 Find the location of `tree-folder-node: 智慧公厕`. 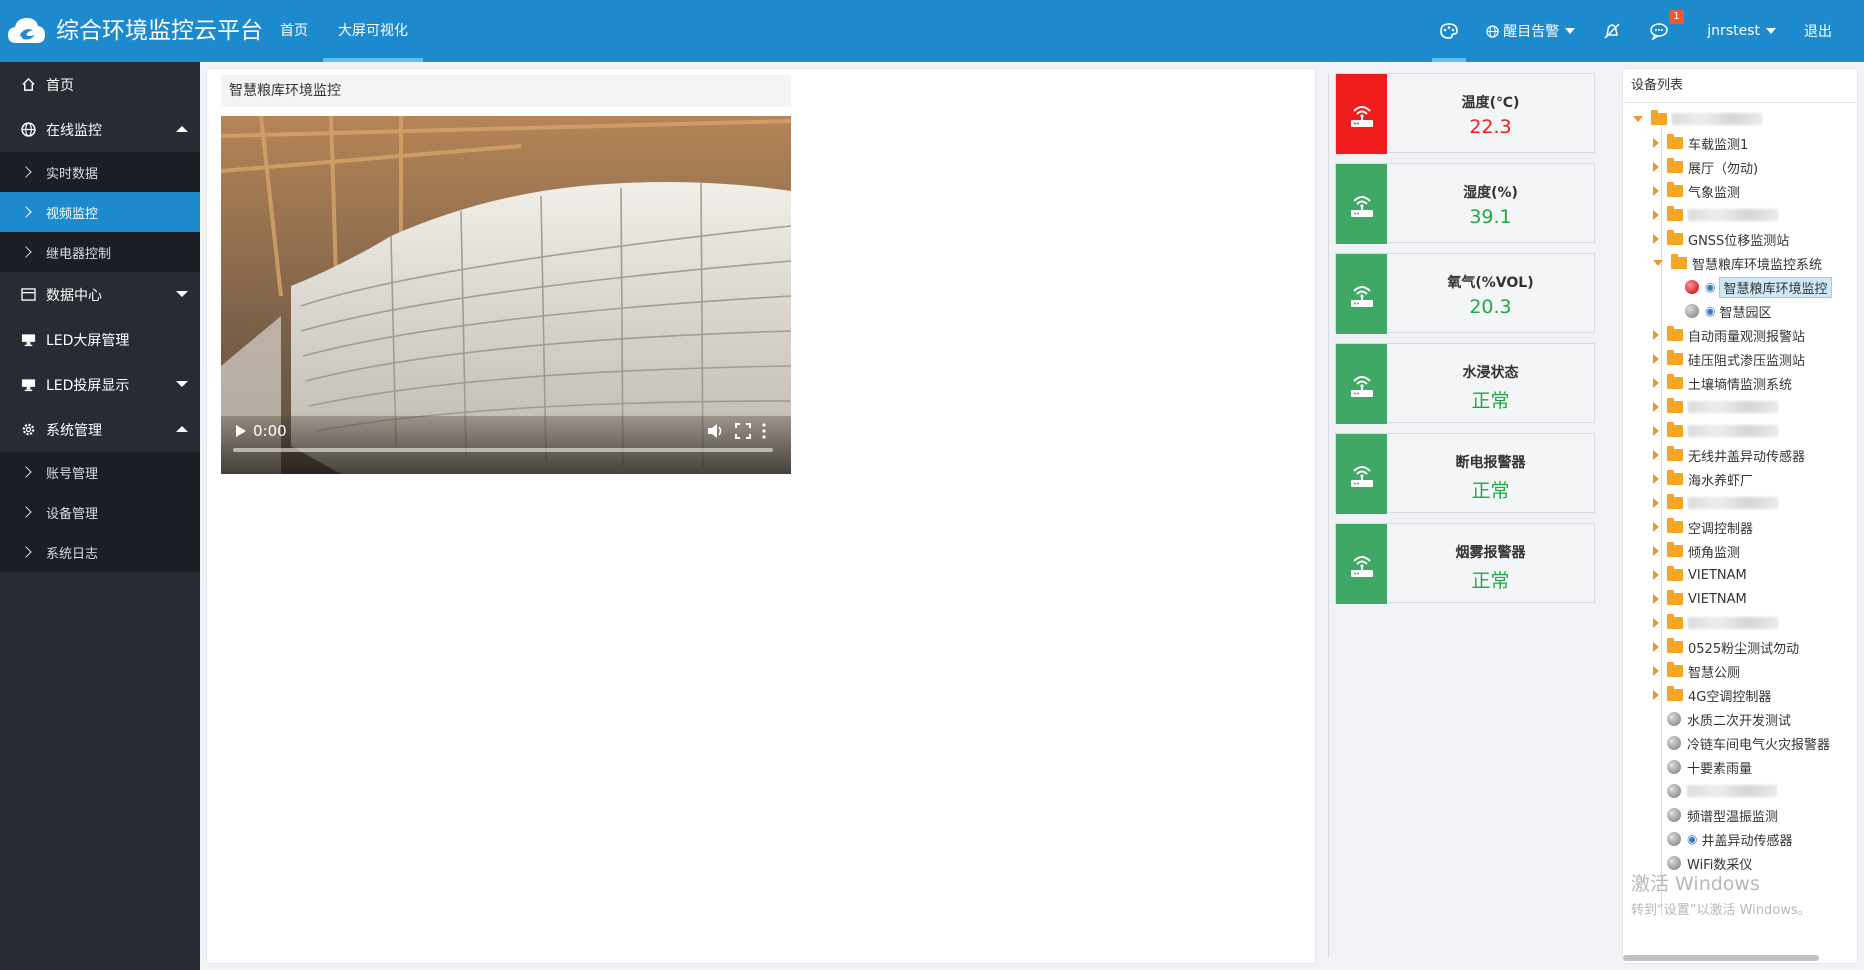

tree-folder-node: 智慧公厕 is located at coordinates (1696, 671).